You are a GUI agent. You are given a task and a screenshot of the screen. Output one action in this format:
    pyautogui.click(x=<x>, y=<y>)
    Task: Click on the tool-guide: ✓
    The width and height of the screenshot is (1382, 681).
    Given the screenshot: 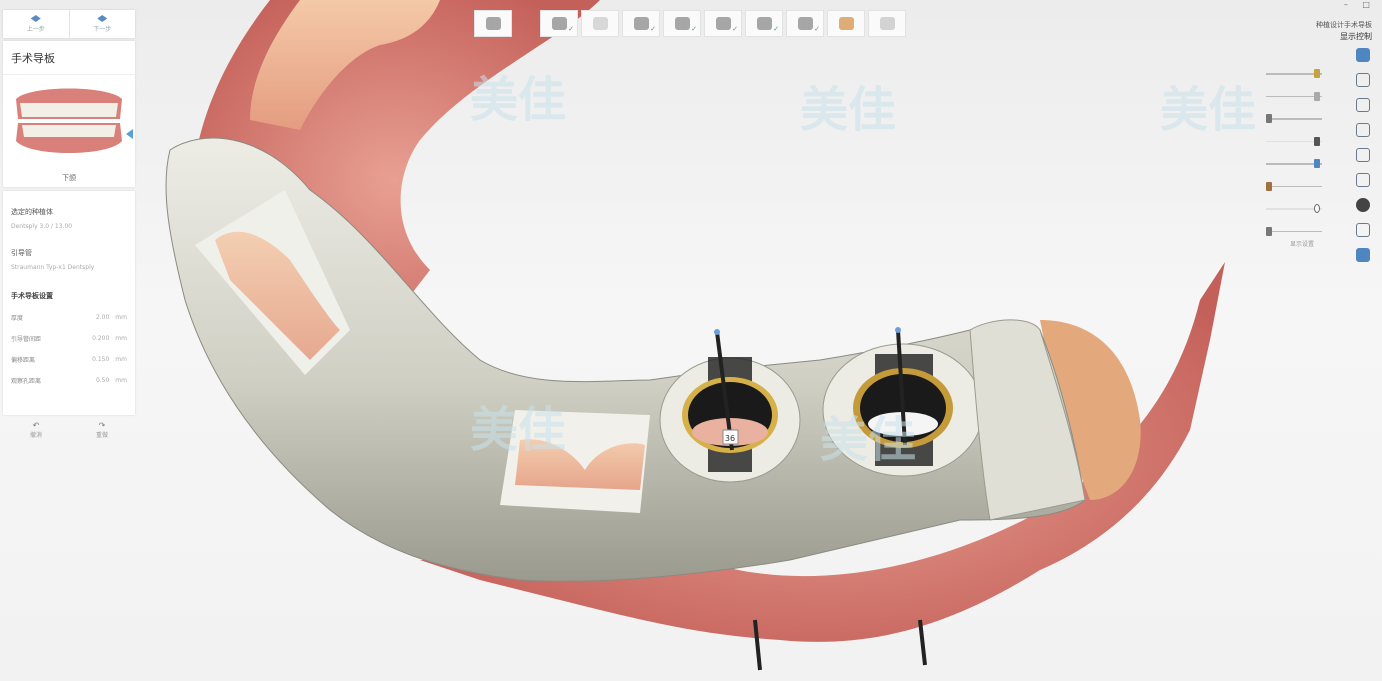 What is the action you would take?
    pyautogui.click(x=805, y=23)
    